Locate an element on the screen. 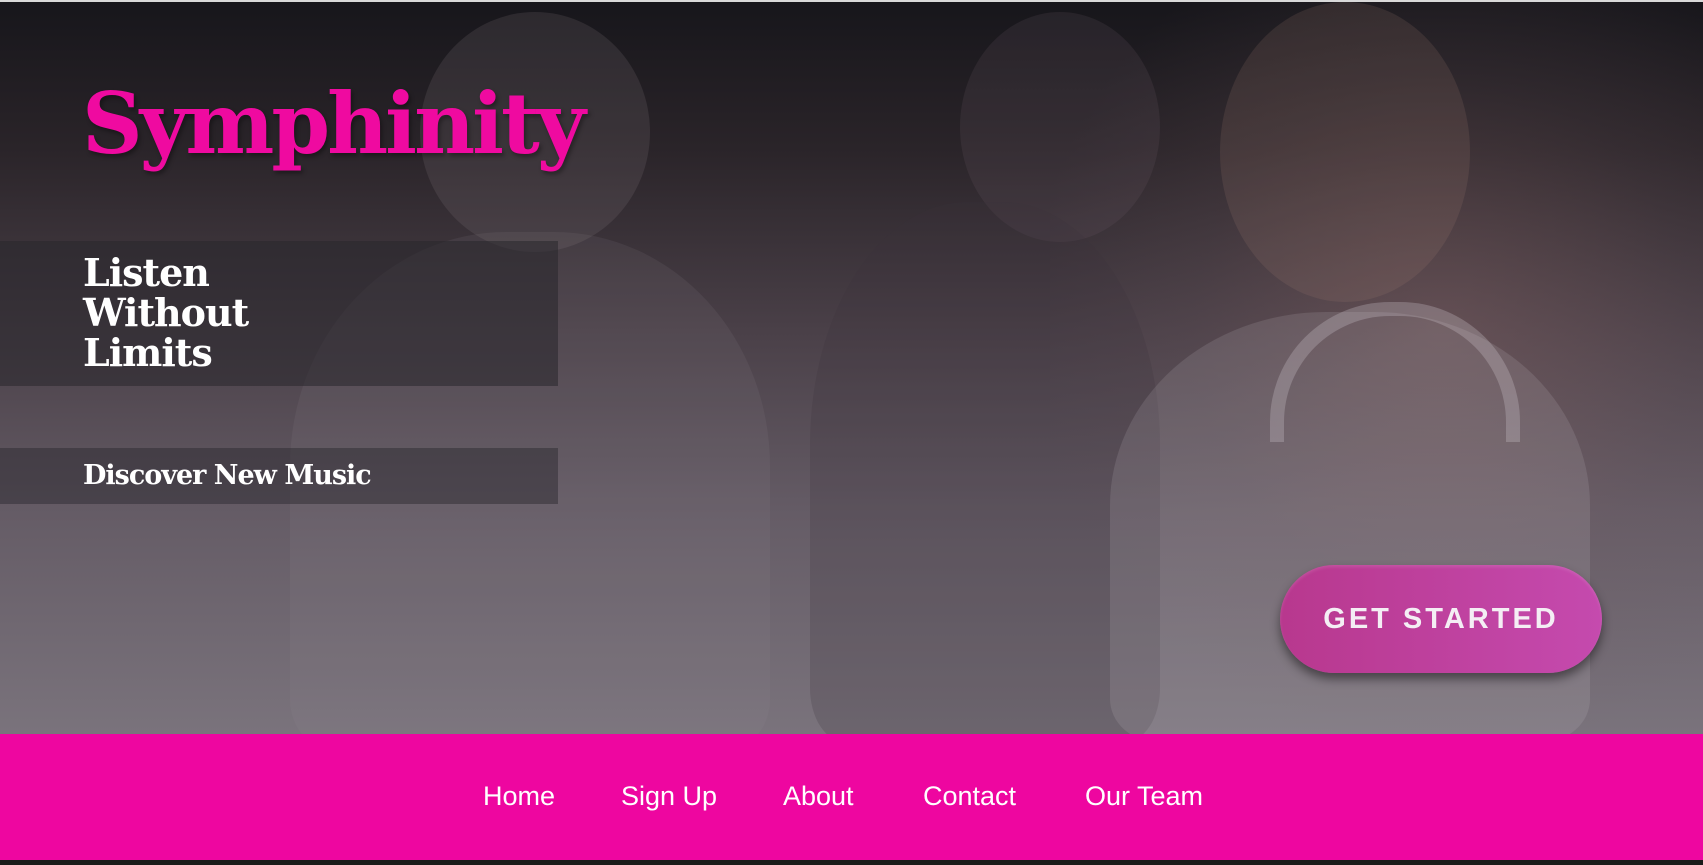 This screenshot has width=1703, height=865. get-started-button: GET STARTED is located at coordinates (1441, 619).